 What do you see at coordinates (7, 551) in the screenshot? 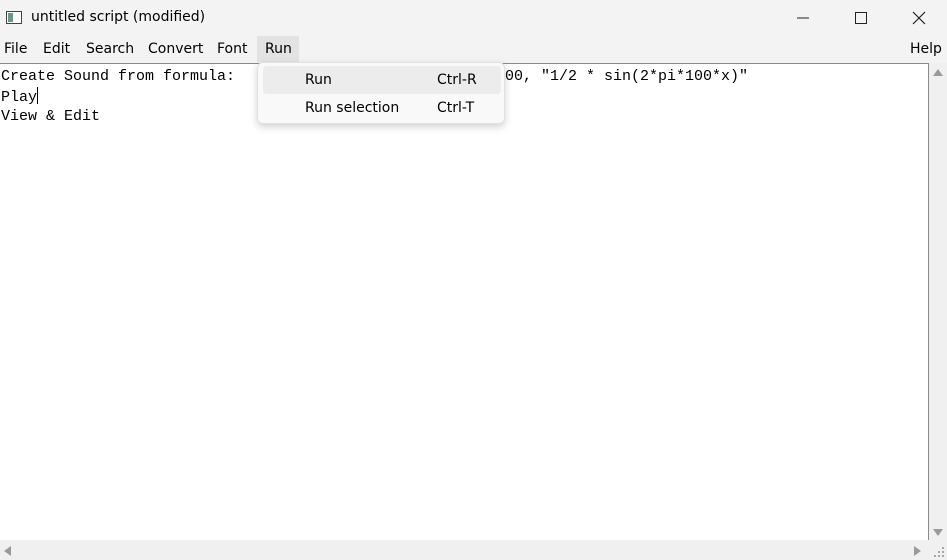
I see `scroll-left-icon` at bounding box center [7, 551].